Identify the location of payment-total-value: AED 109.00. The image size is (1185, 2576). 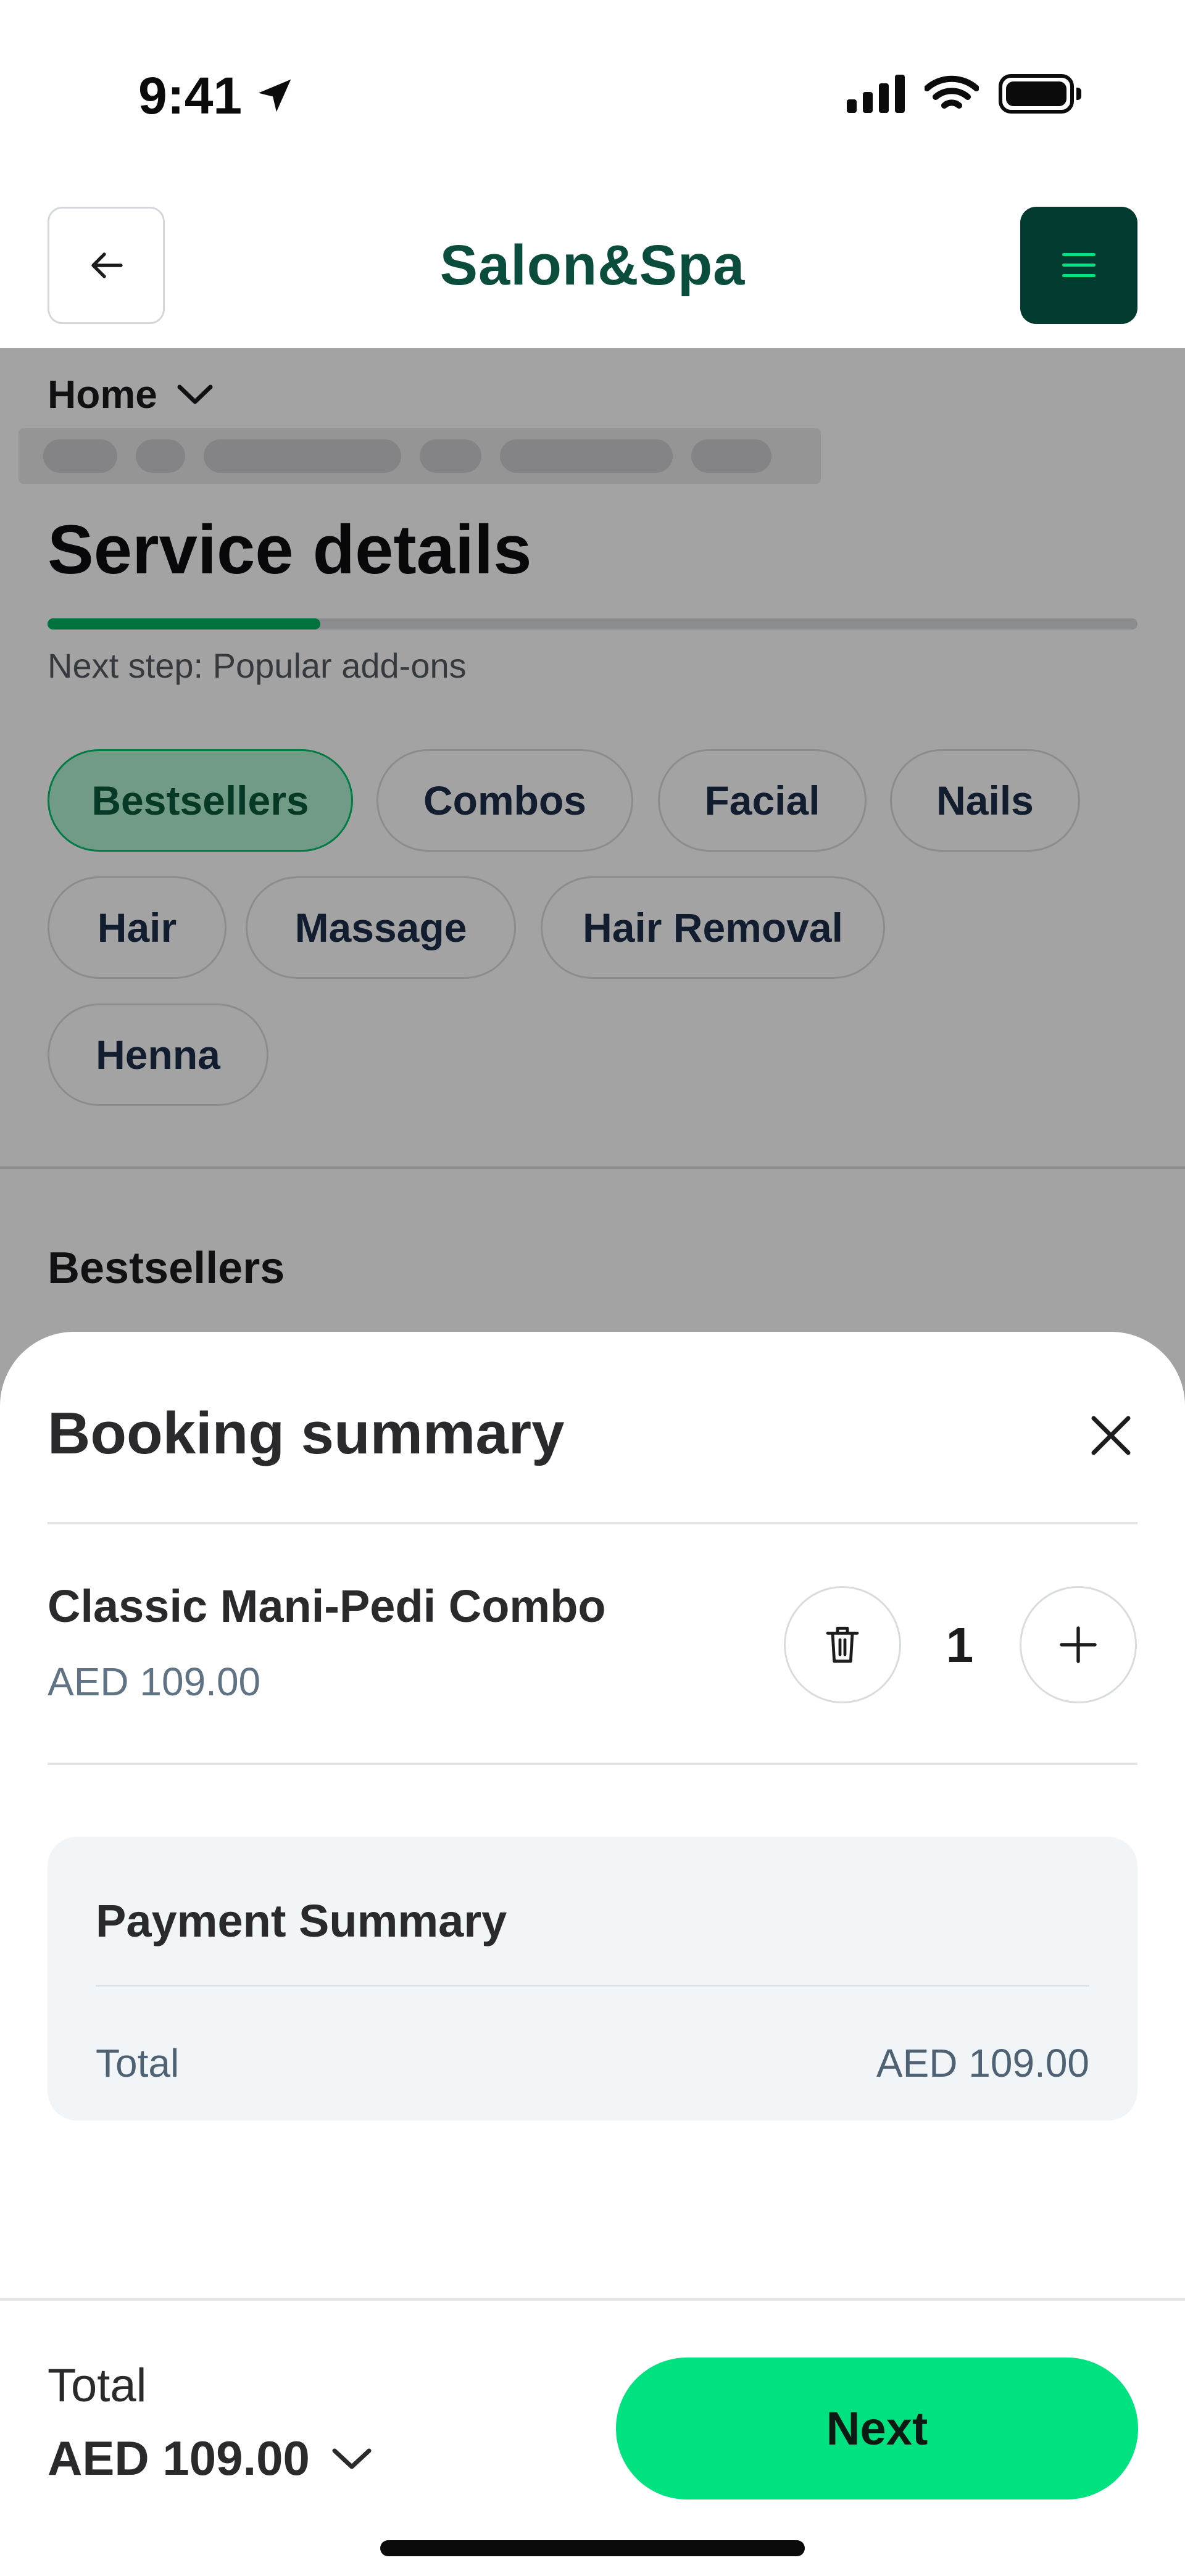
(982, 2063).